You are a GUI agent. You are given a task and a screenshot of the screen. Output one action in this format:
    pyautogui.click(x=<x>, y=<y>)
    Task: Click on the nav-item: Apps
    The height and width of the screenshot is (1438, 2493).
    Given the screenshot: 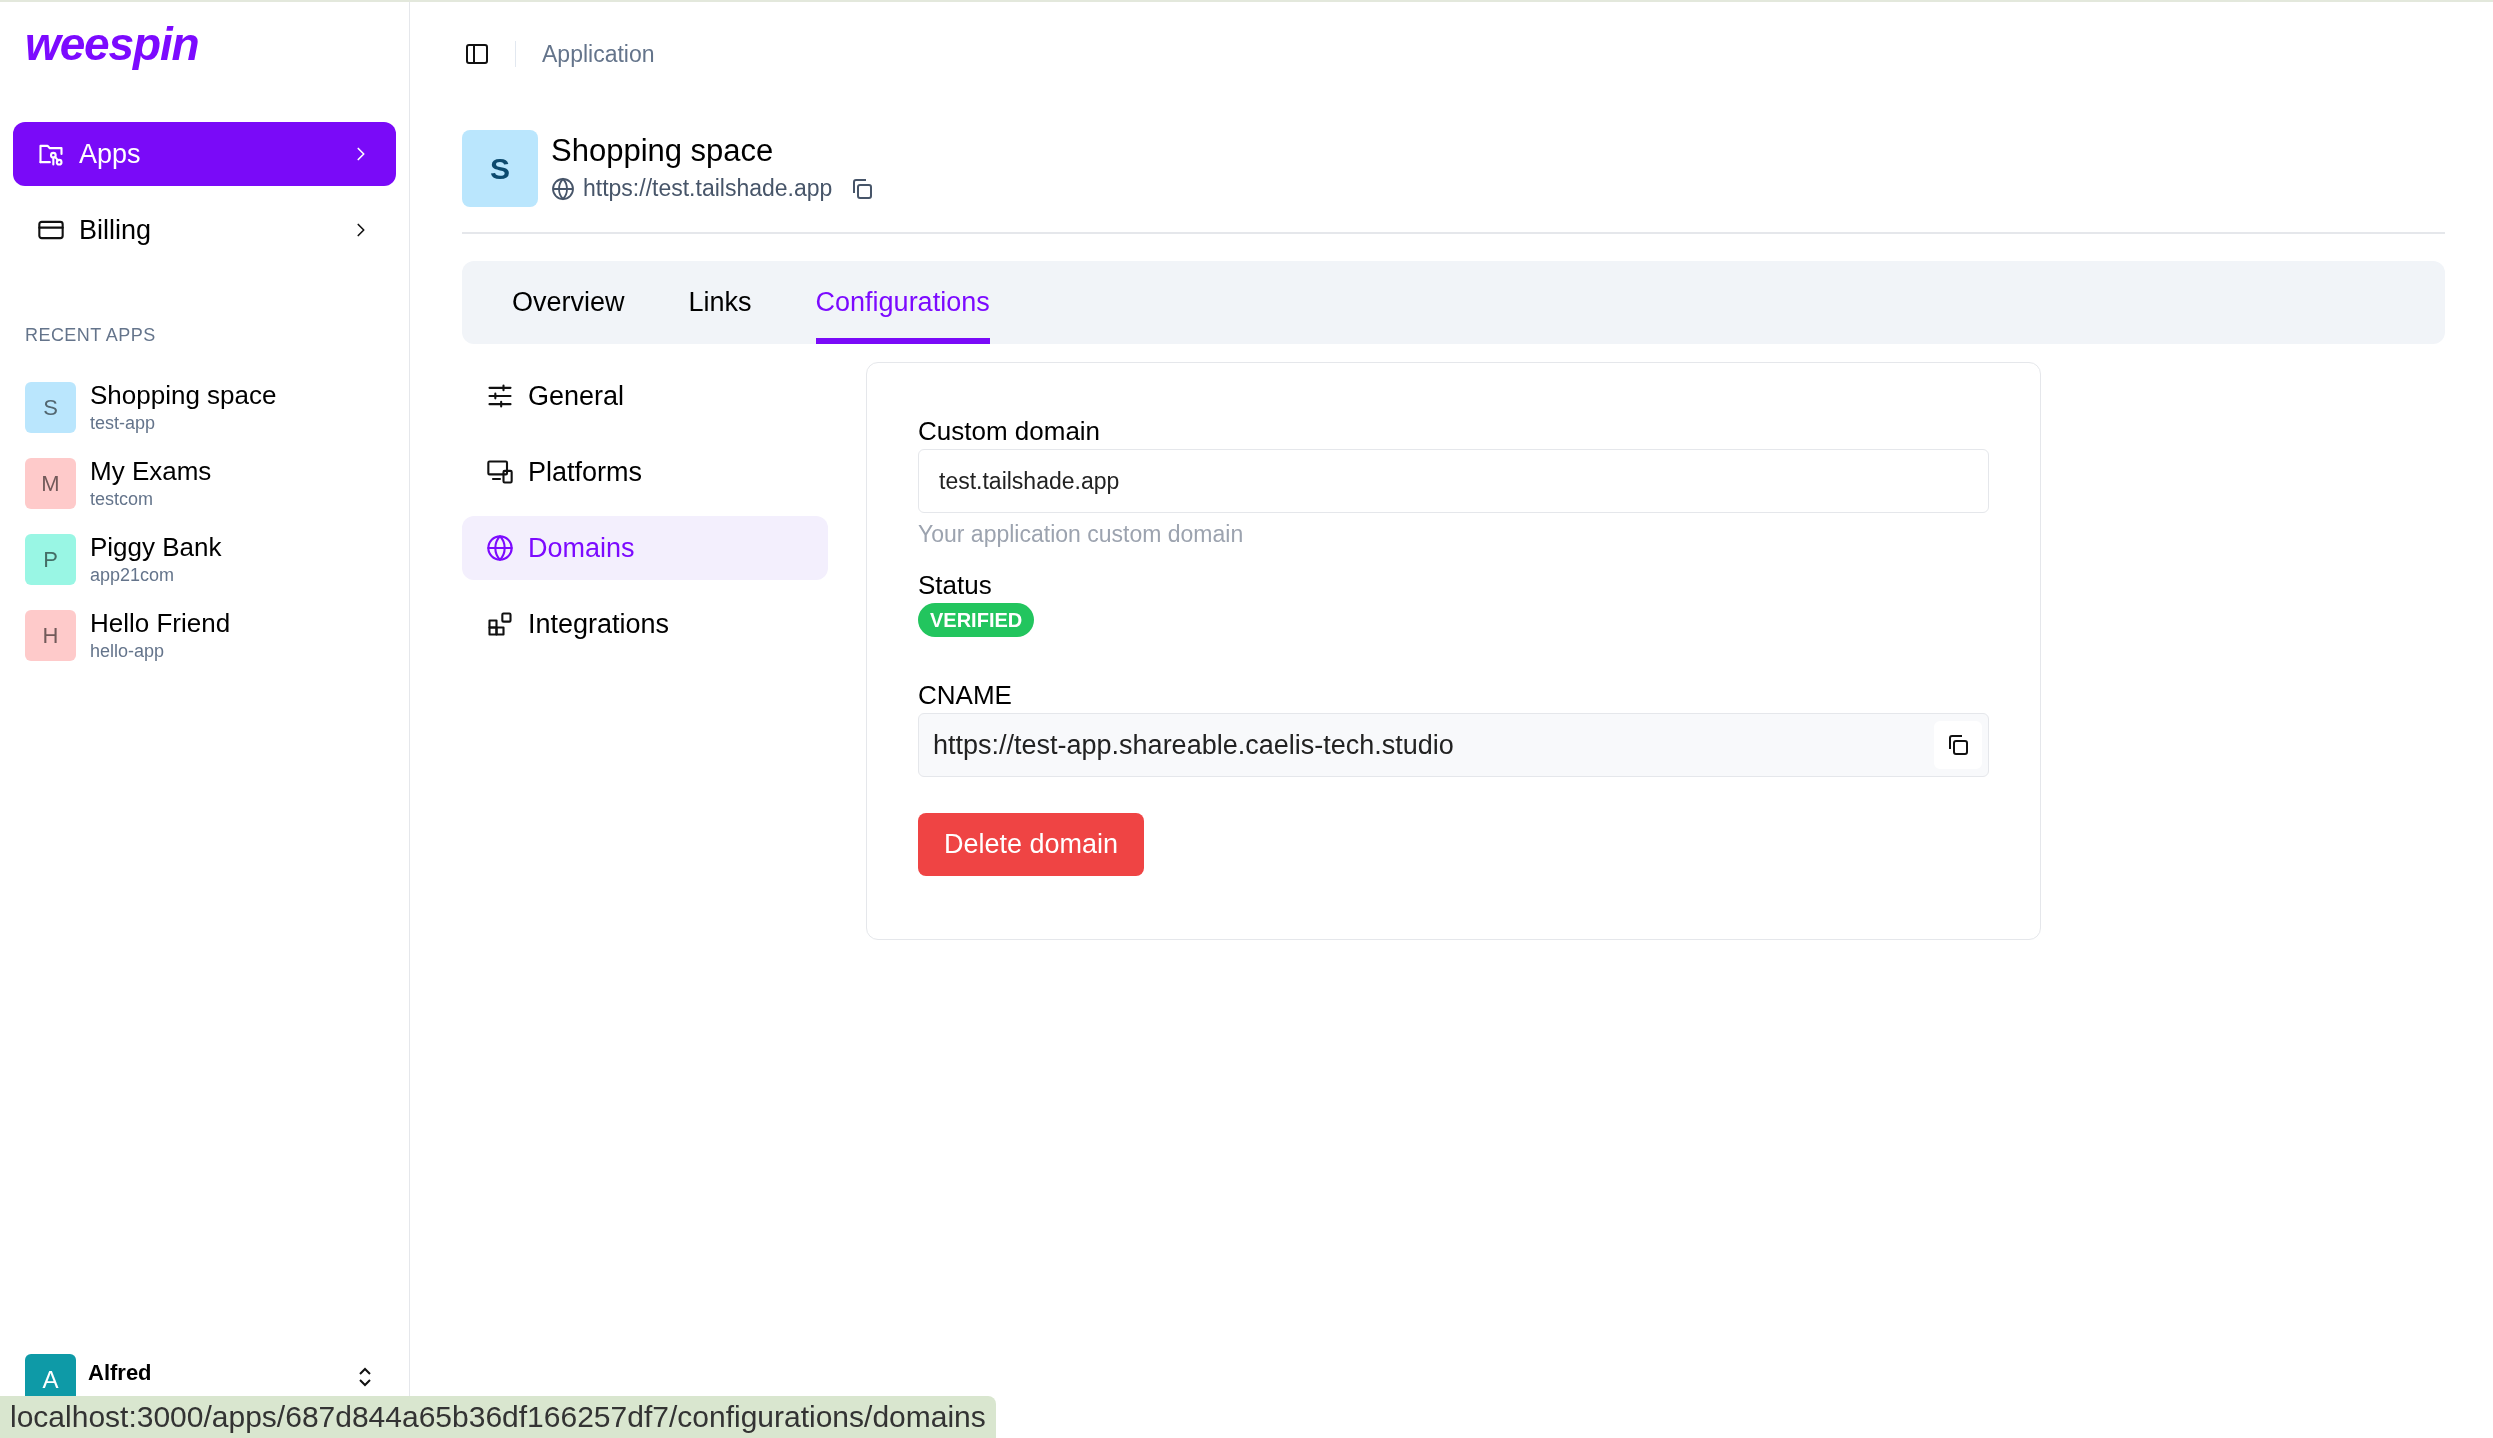 What is the action you would take?
    pyautogui.click(x=204, y=154)
    